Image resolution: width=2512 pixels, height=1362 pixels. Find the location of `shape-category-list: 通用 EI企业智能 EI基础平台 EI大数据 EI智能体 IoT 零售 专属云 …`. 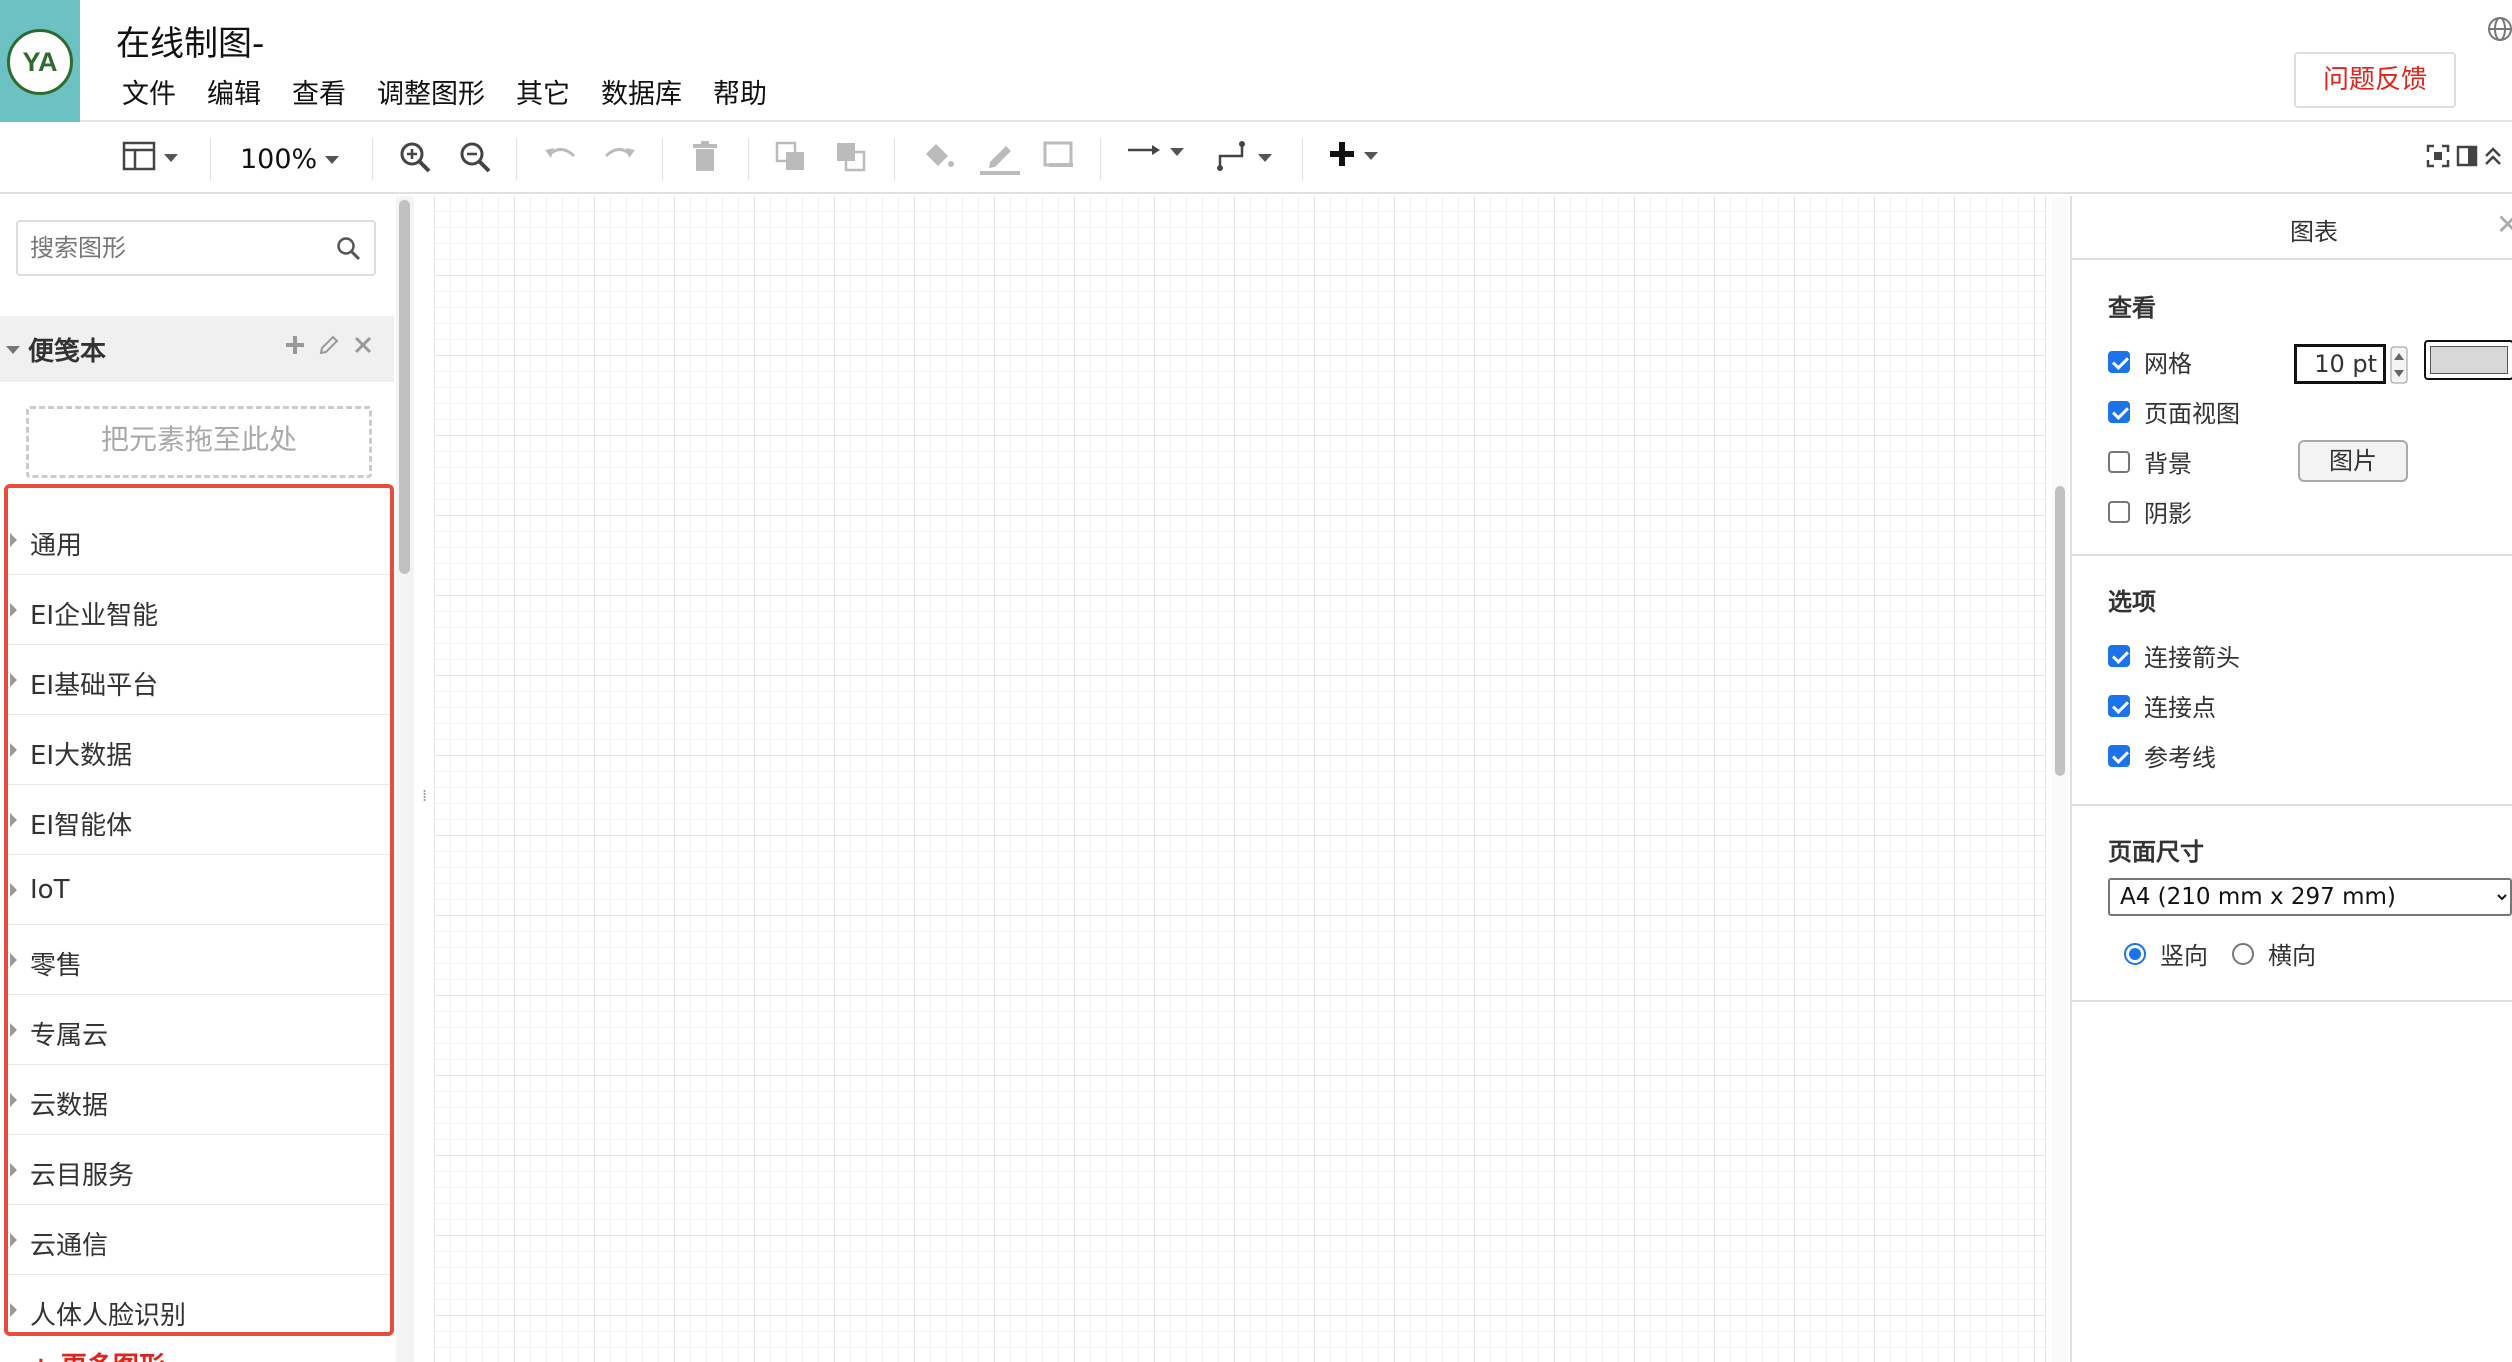

shape-category-list: 通用 EI企业智能 EI基础平台 EI大数据 EI智能体 IoT 零售 专属云 … is located at coordinates (199, 910).